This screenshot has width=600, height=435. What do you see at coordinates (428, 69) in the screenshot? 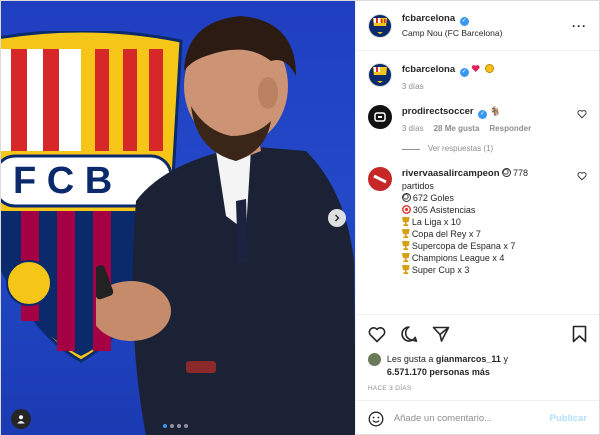
I see `comment-username: fcbarcelona` at bounding box center [428, 69].